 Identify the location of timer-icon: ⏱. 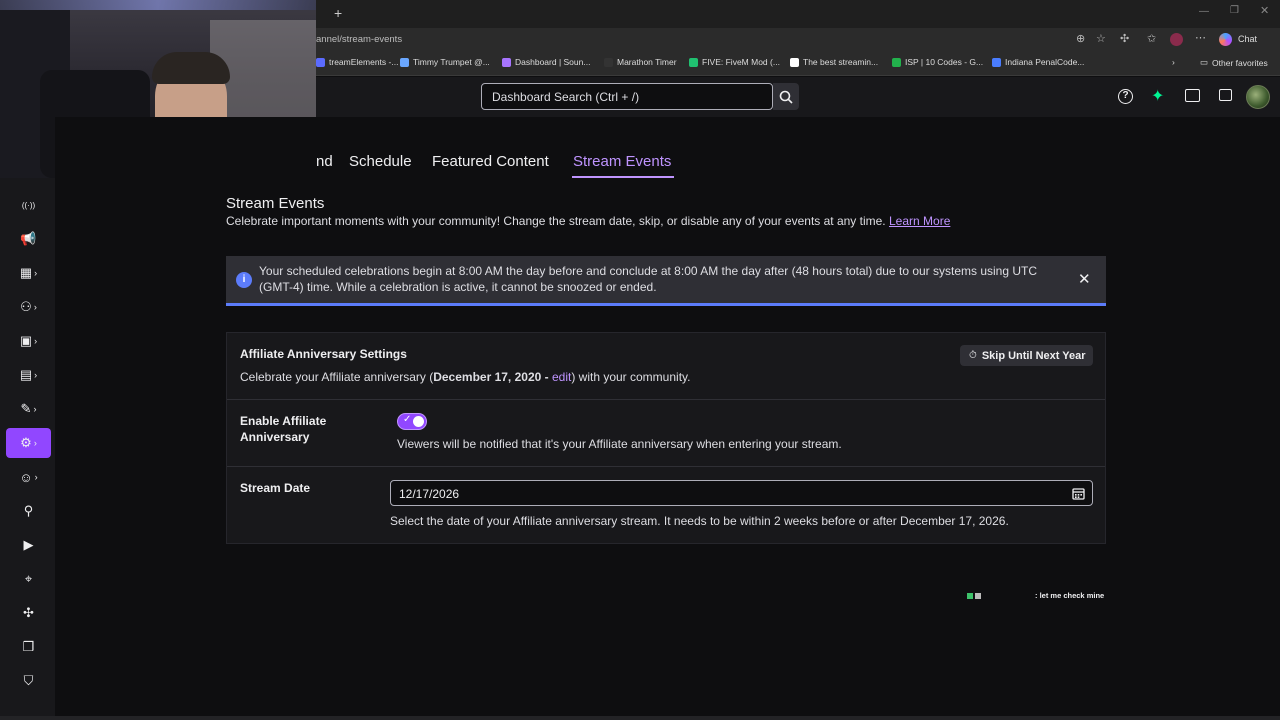
(973, 355).